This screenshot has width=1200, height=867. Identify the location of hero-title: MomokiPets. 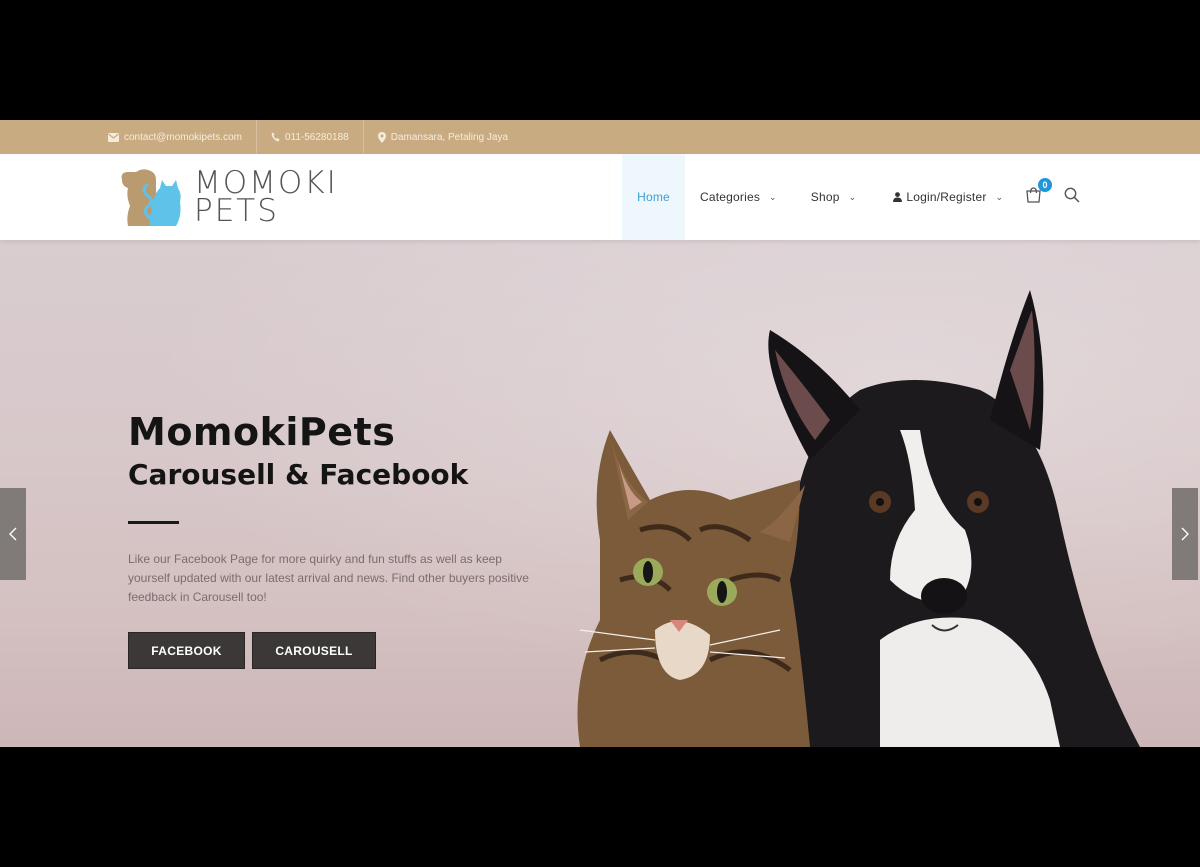
(262, 432).